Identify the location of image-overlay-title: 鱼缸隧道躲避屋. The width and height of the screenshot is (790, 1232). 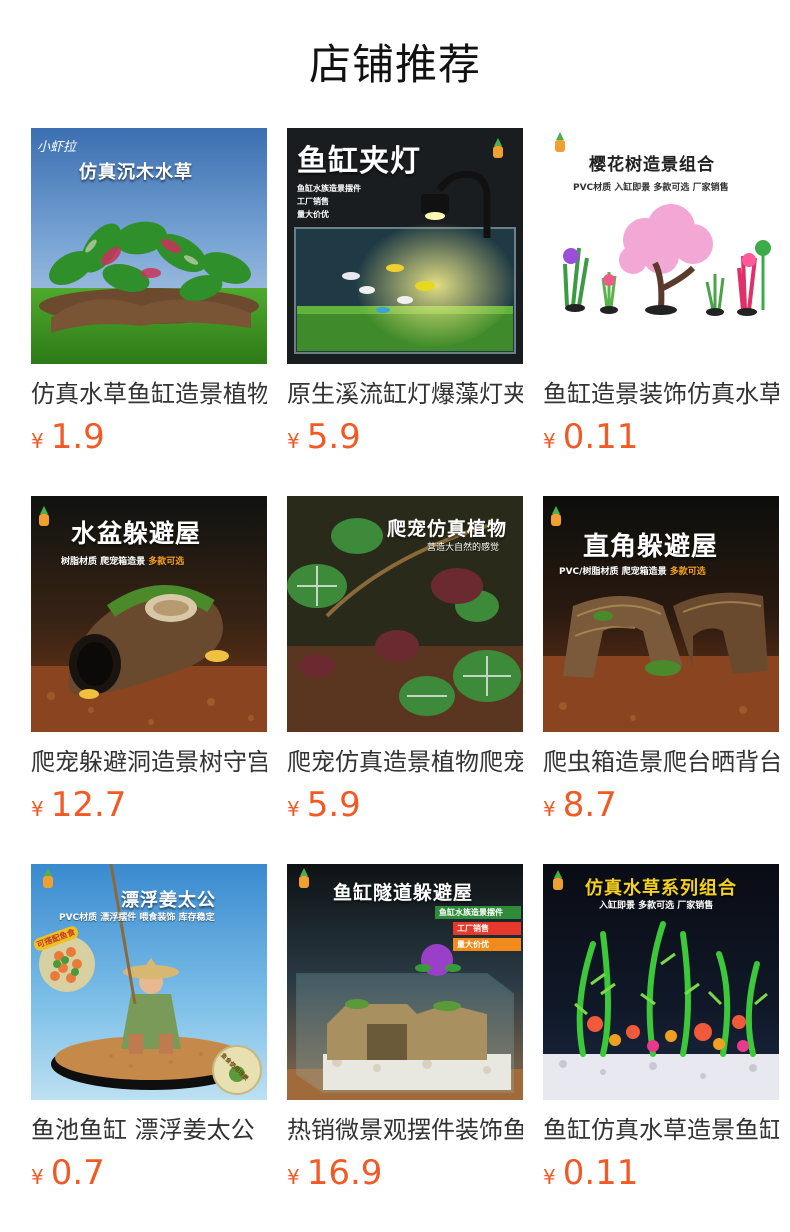
(403, 893).